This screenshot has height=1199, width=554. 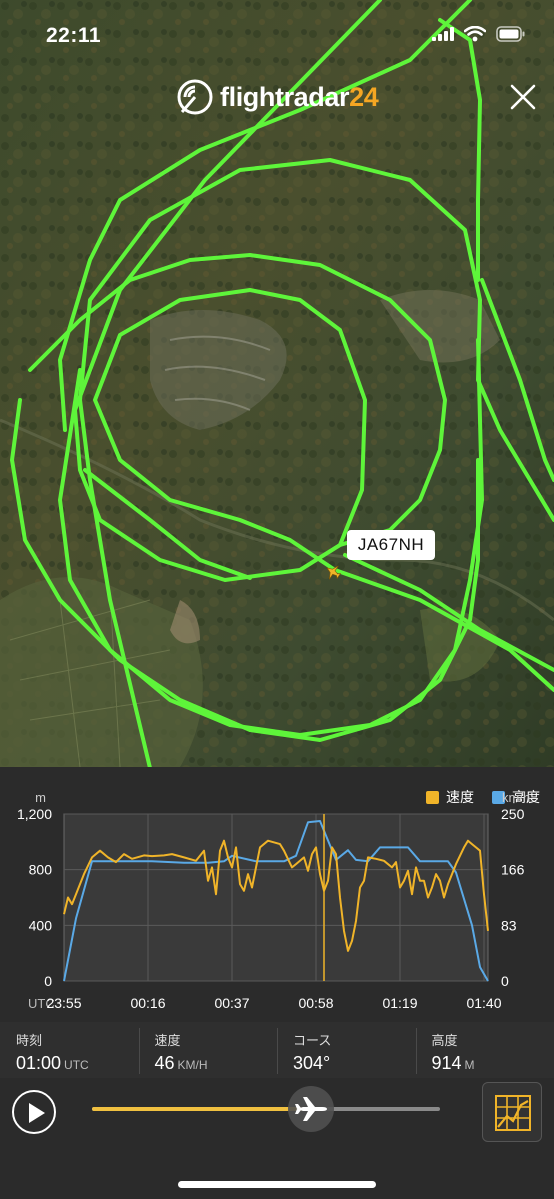 I want to click on logo-text: flightradar24, so click(x=299, y=96).